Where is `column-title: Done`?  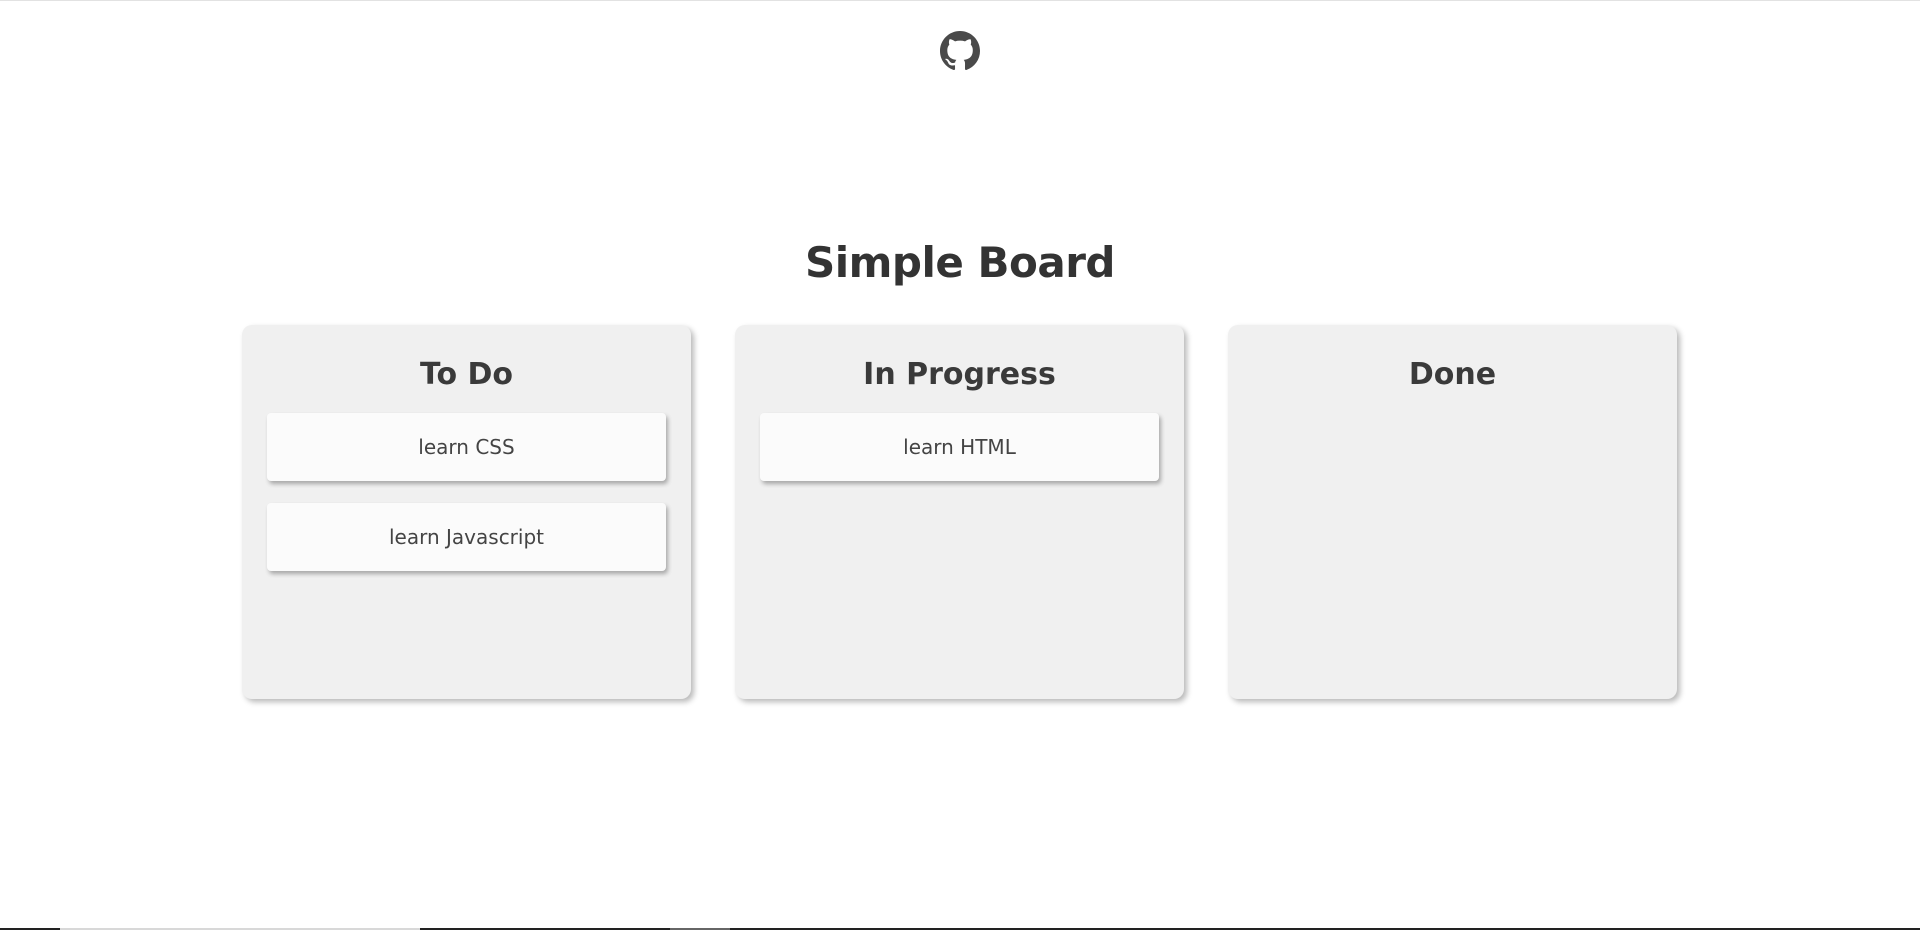
column-title: Done is located at coordinates (1452, 374).